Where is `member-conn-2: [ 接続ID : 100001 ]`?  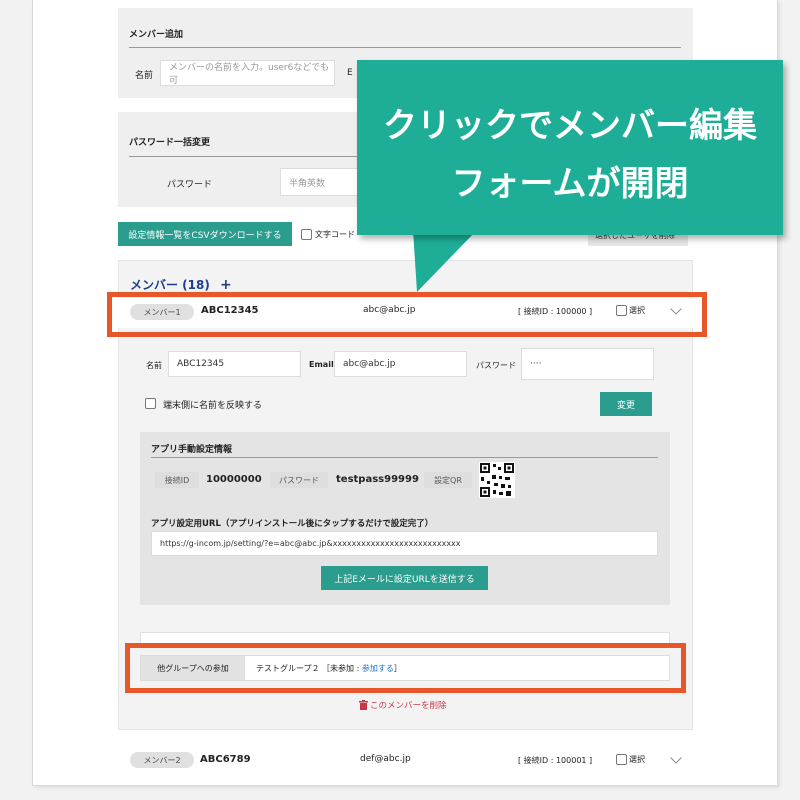
member-conn-2: [ 接続ID : 100001 ] is located at coordinates (555, 760).